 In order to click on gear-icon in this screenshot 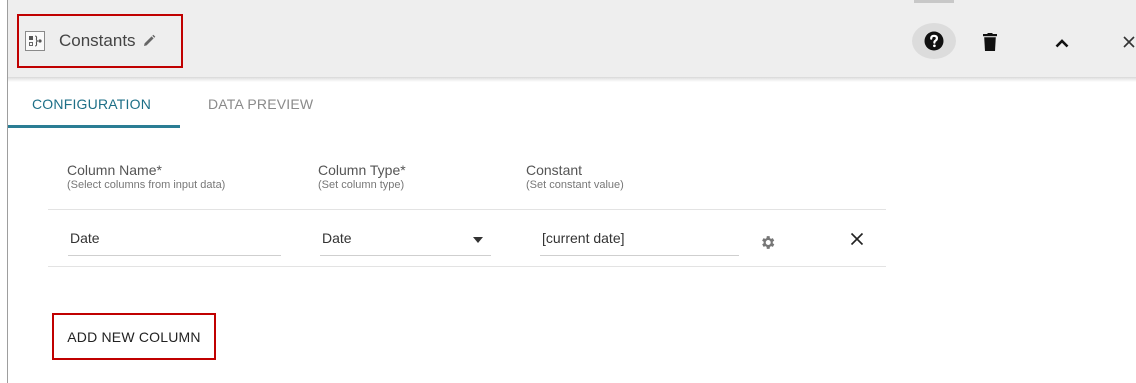, I will do `click(767, 242)`.